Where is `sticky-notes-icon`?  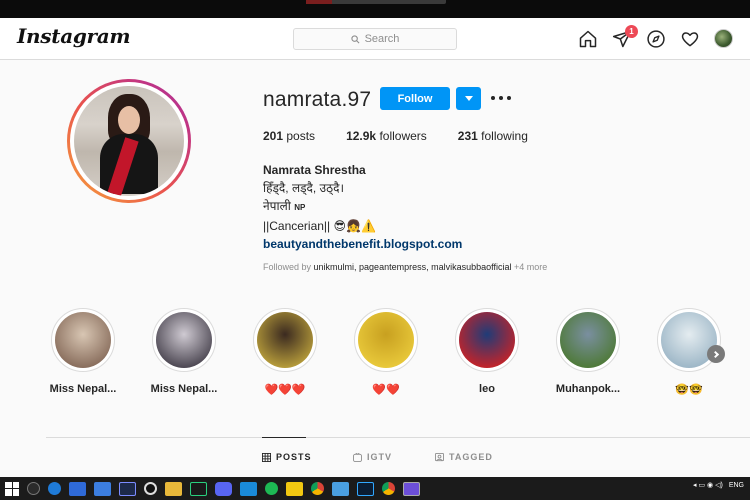
sticky-notes-icon is located at coordinates (294, 488).